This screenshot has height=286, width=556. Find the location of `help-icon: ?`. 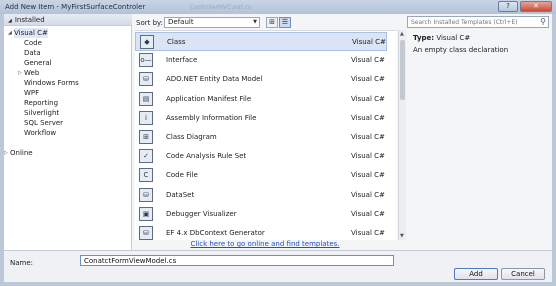

help-icon: ? is located at coordinates (508, 6).